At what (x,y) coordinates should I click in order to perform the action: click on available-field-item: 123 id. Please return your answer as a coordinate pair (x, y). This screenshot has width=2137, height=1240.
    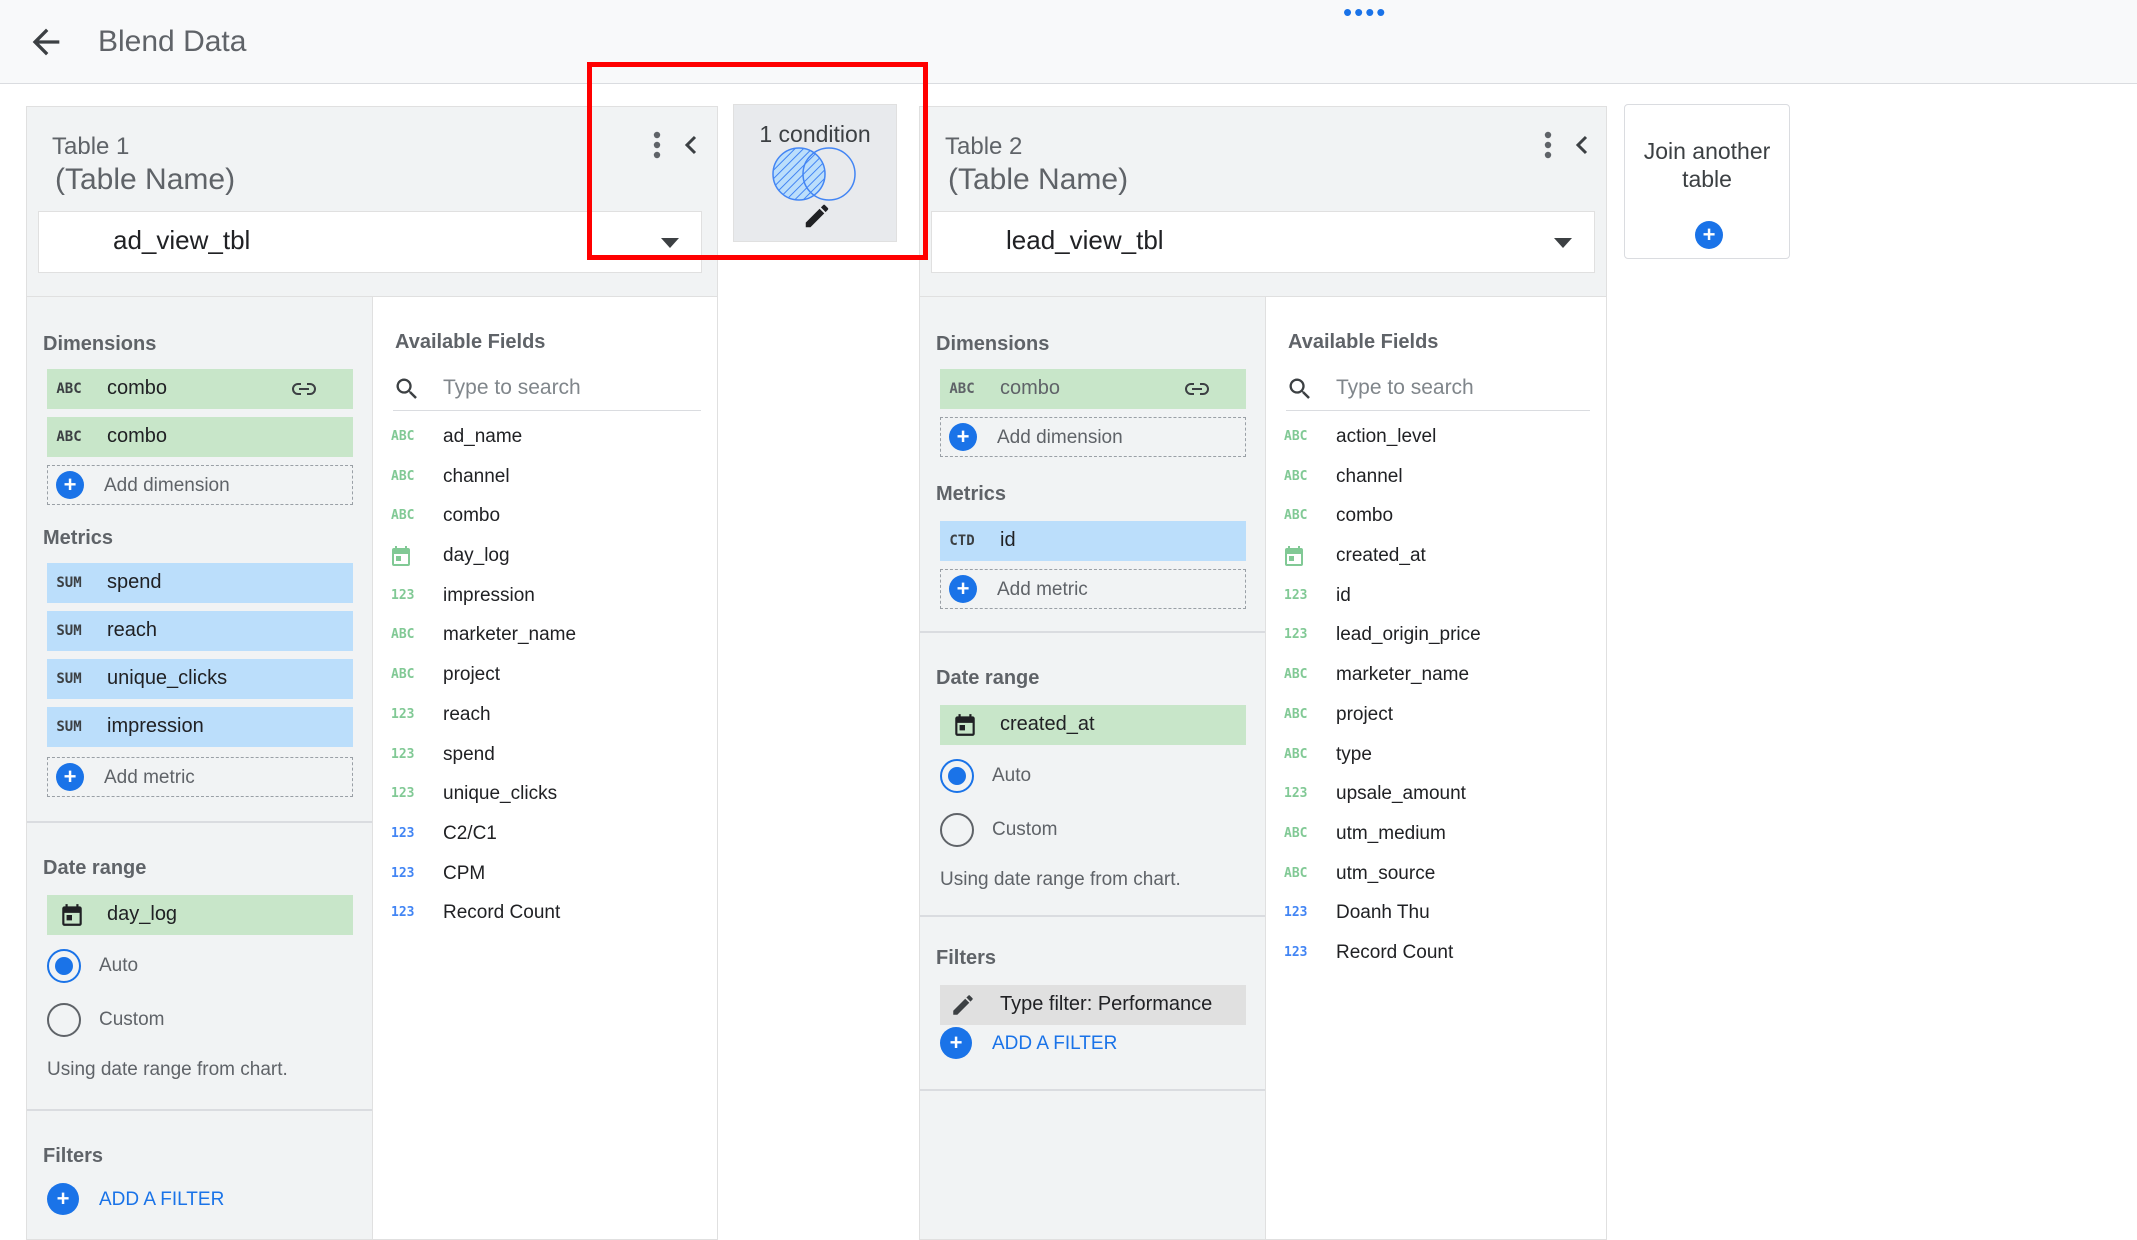
    Looking at the image, I should click on (1436, 598).